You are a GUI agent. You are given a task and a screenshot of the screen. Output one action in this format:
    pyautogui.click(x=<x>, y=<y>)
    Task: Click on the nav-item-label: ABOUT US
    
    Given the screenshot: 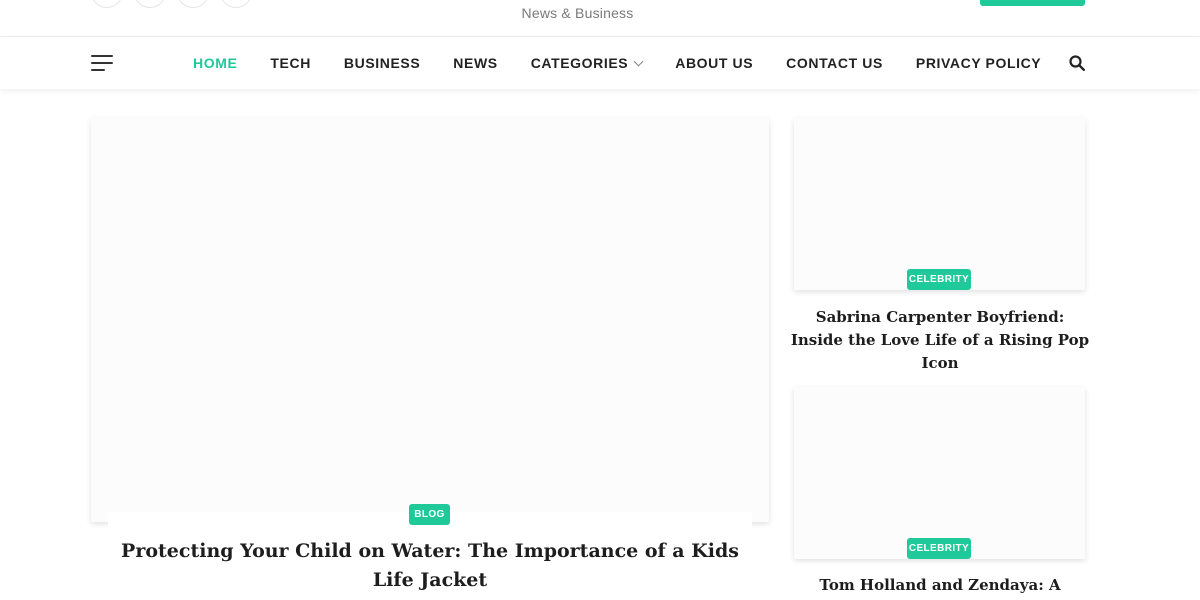 What is the action you would take?
    pyautogui.click(x=714, y=63)
    